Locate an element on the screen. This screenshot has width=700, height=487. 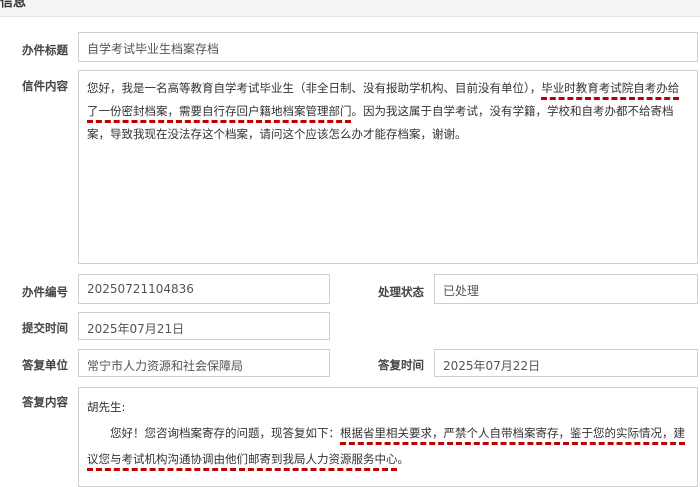
reply-unit-field: 常宁市人力资源和社会保障局 is located at coordinates (204, 363).